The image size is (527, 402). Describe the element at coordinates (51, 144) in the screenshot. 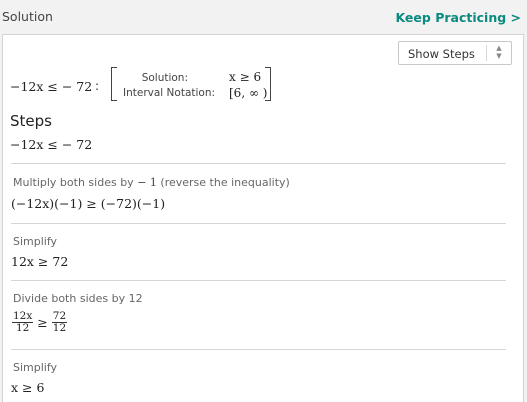

I see `steps-initial-expression: −12x ≤ − 72` at that location.